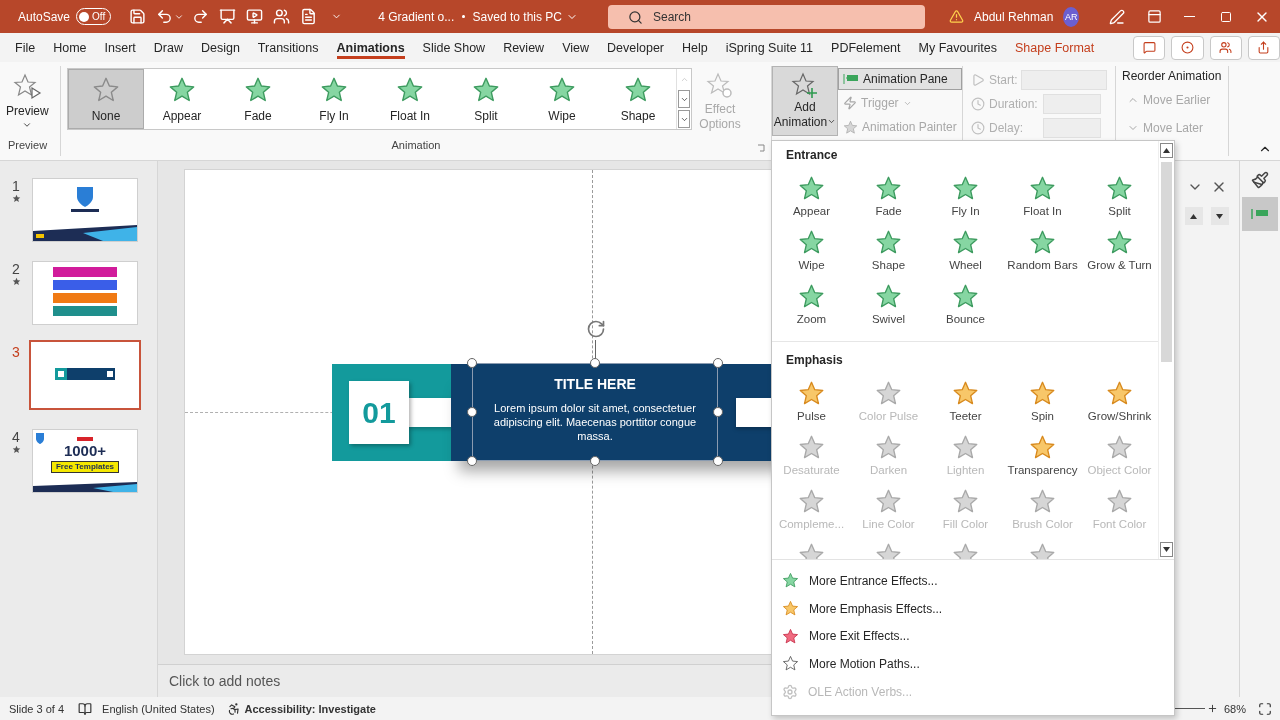  What do you see at coordinates (888, 319) in the screenshot?
I see `effect-label: Swivel` at bounding box center [888, 319].